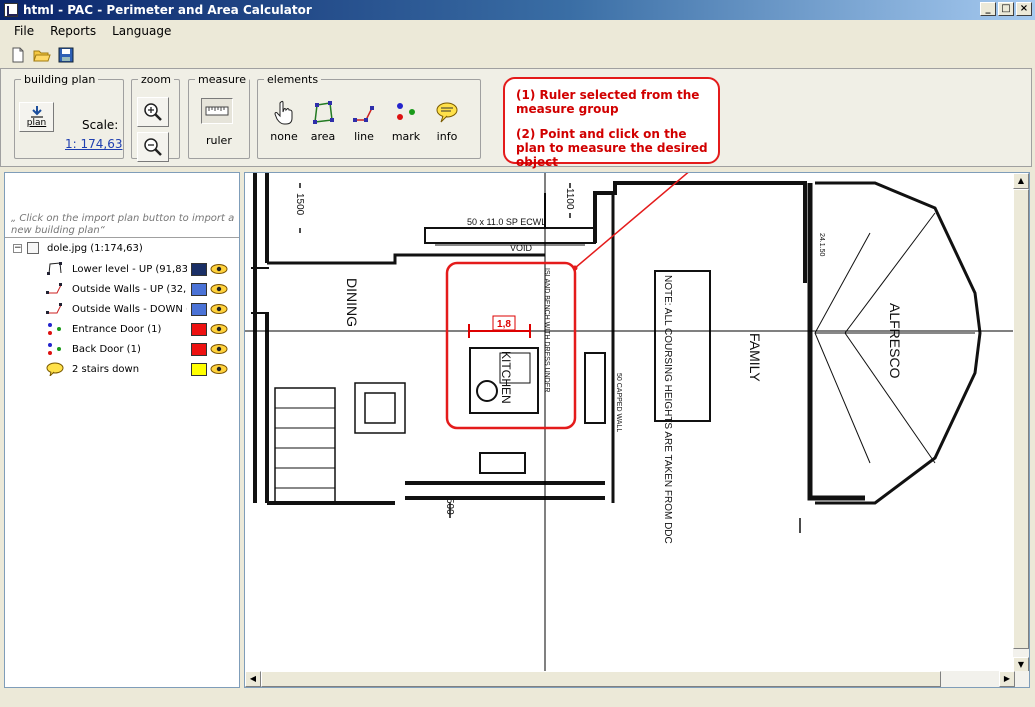  What do you see at coordinates (141, 369) in the screenshot?
I see `tree-item-stairs-down: 2 stairs down` at bounding box center [141, 369].